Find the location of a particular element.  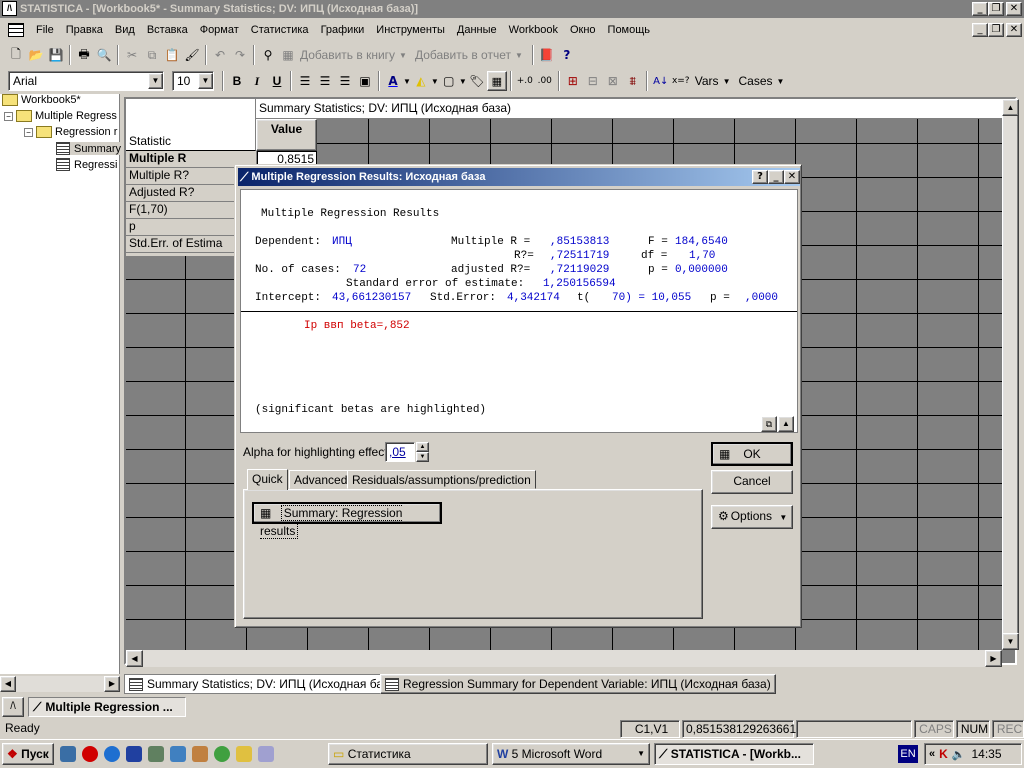

new-icon: 🗋 is located at coordinates (16, 55).